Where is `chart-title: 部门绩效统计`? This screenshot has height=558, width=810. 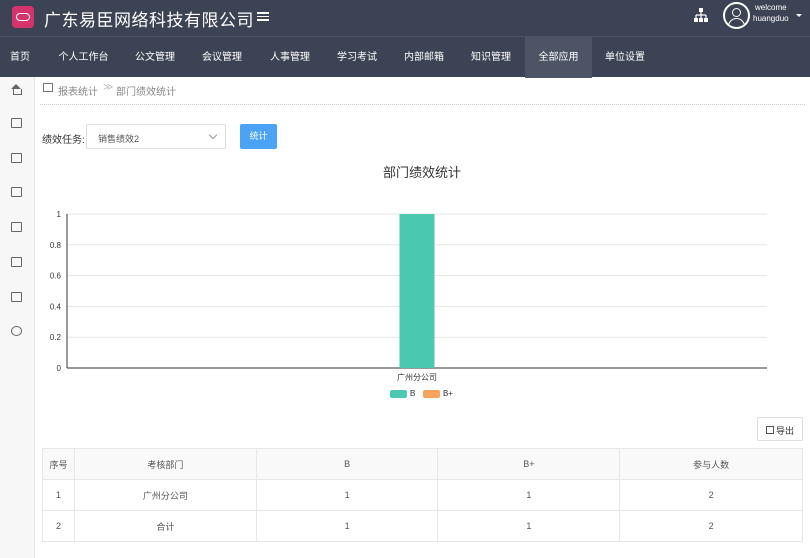 chart-title: 部门绩效统计 is located at coordinates (421, 172).